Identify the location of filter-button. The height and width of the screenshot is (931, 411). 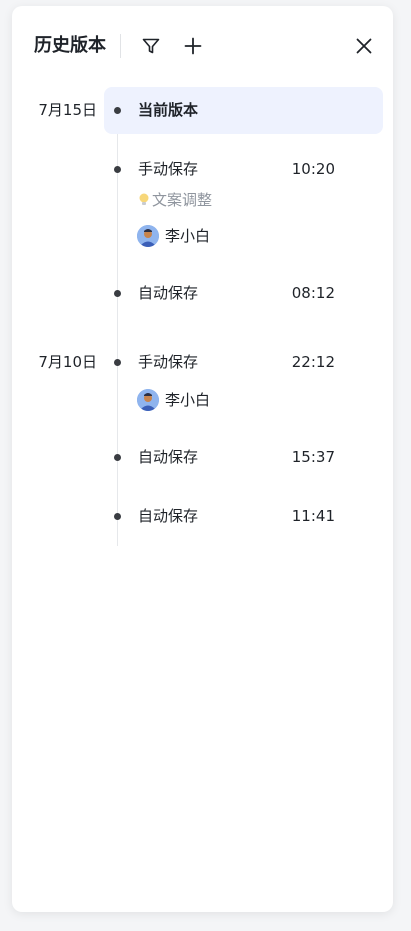
(151, 46).